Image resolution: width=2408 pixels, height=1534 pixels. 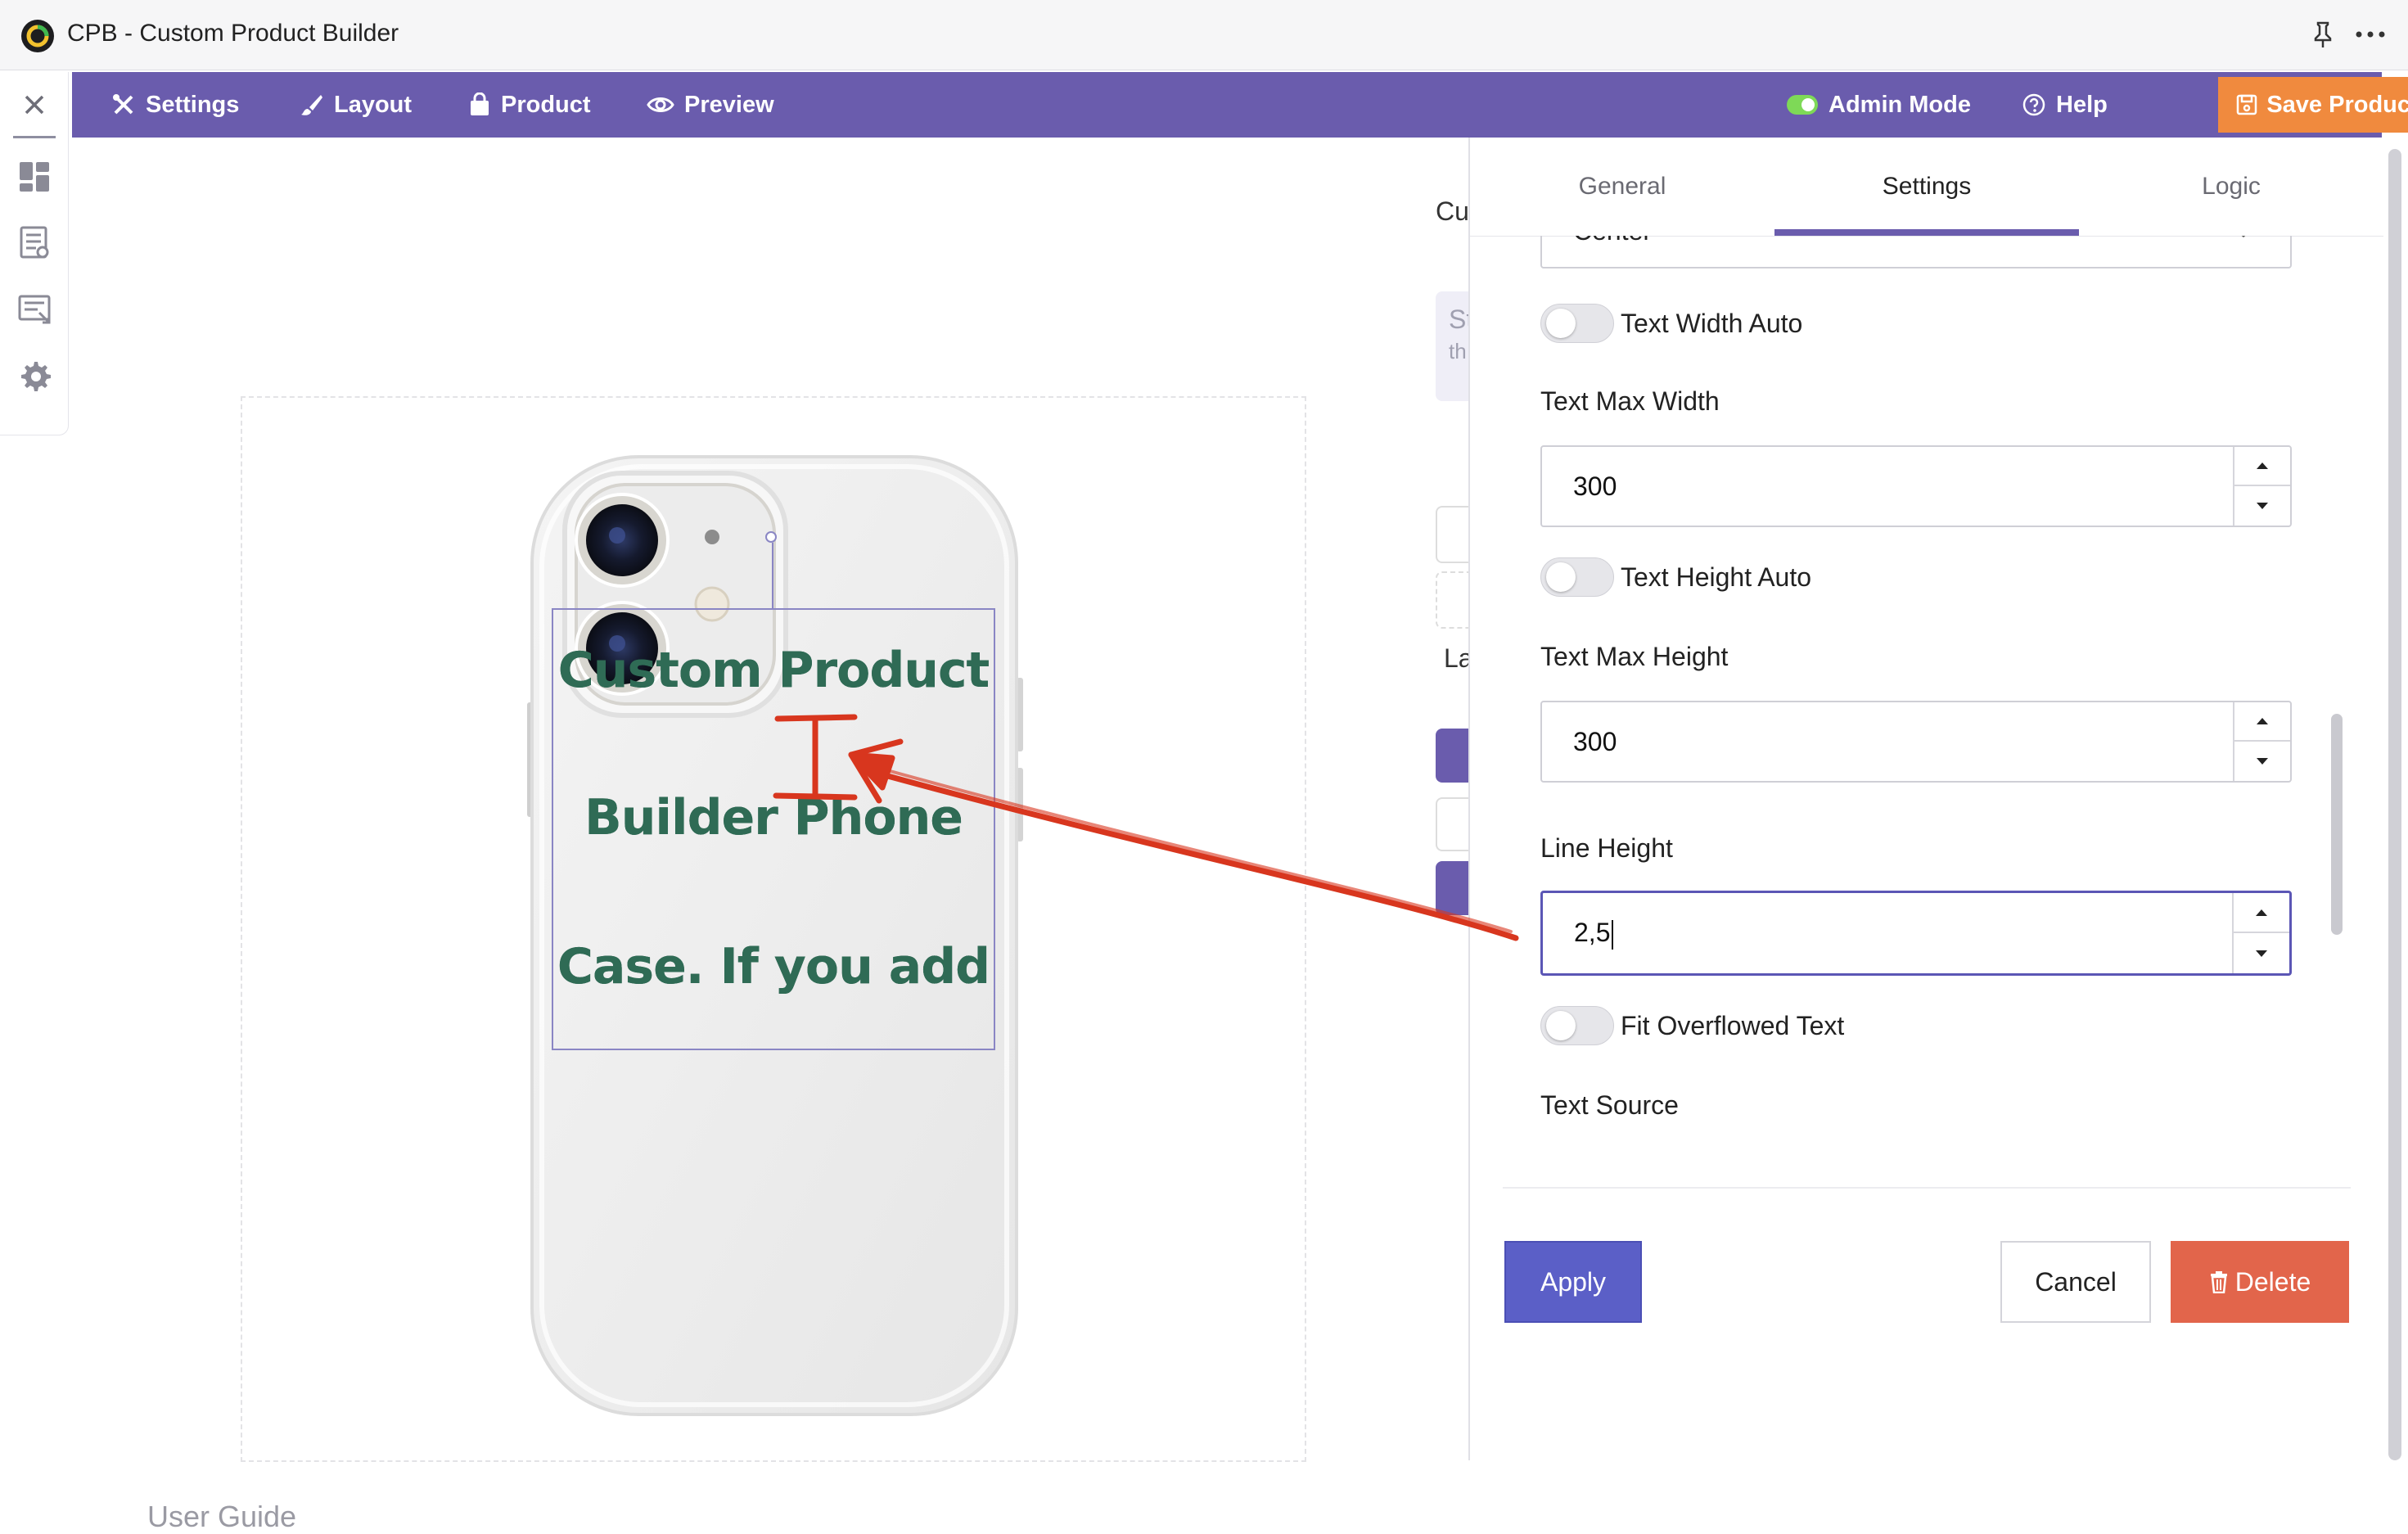 What do you see at coordinates (2218, 1282) in the screenshot?
I see `trash-icon` at bounding box center [2218, 1282].